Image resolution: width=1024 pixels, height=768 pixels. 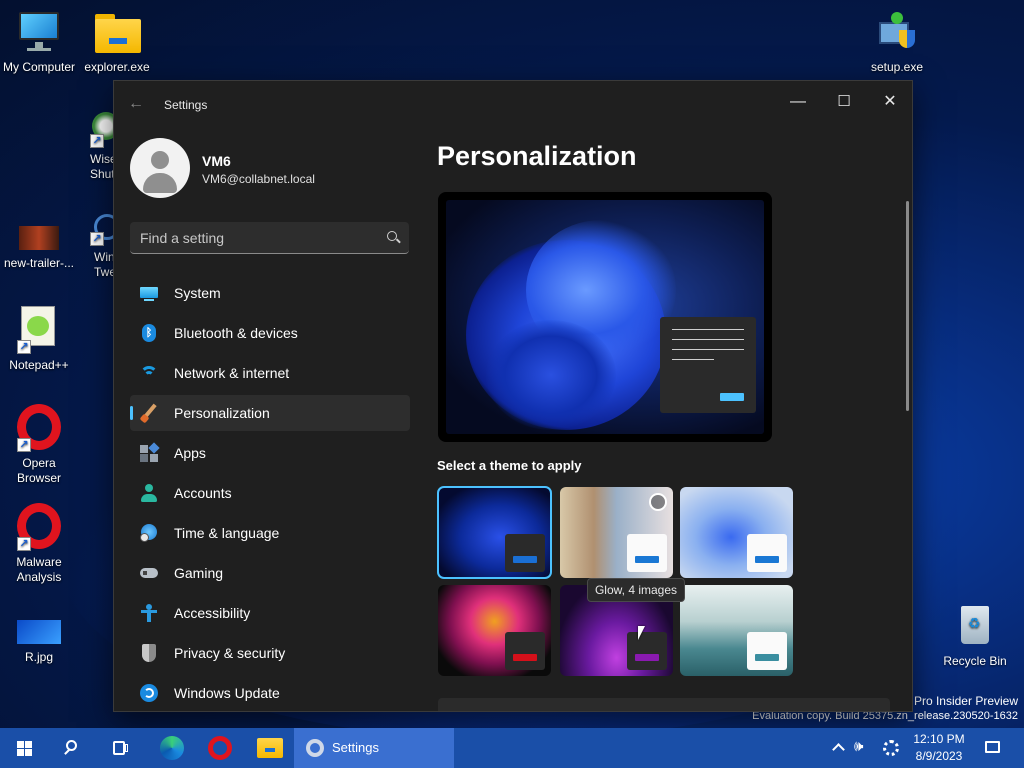 I want to click on notifications-button, so click(x=993, y=748).